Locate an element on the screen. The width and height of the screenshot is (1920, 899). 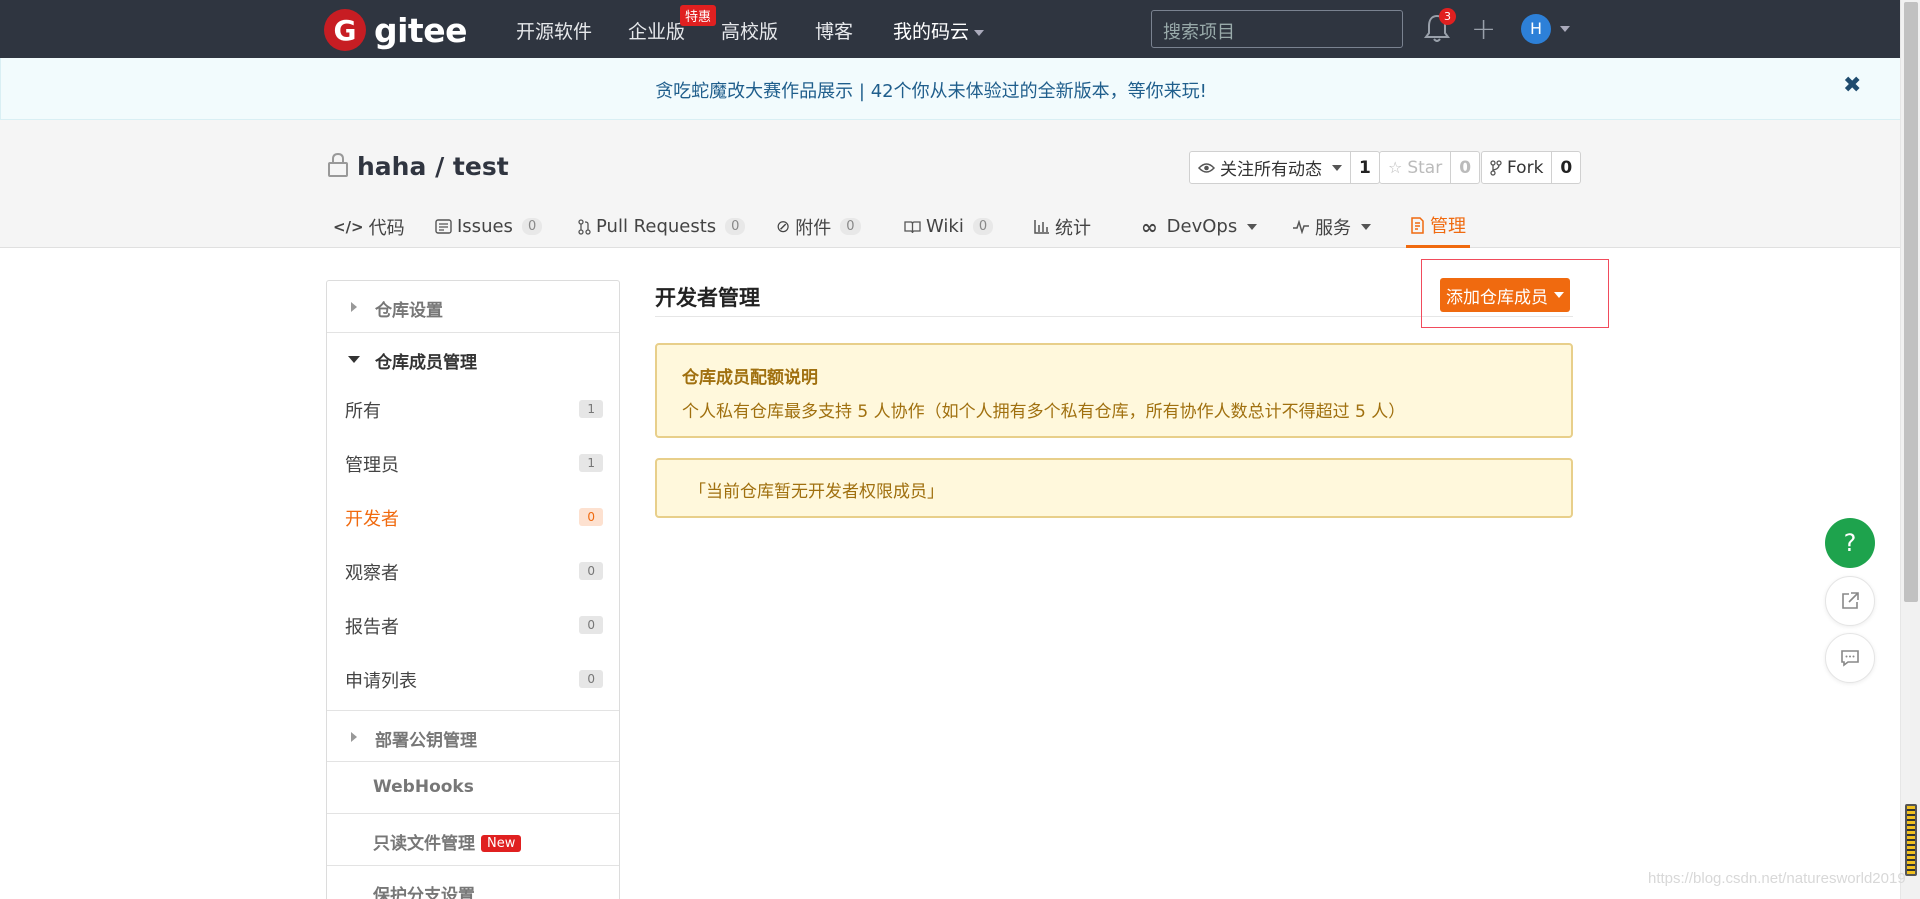
sidebar-readonly-files-label: 只读文件管理 New is located at coordinates (447, 841).